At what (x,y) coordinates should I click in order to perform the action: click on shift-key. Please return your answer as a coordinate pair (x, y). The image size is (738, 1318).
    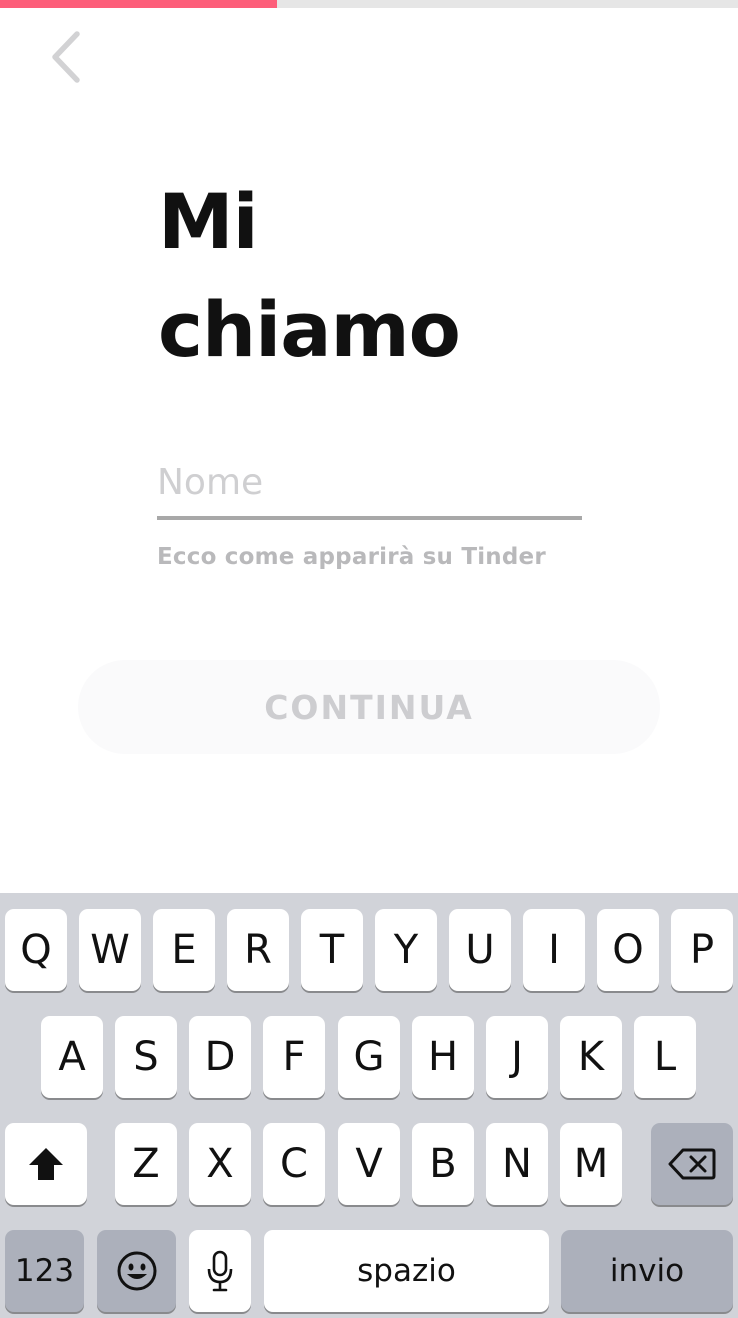
    Looking at the image, I should click on (46, 1164).